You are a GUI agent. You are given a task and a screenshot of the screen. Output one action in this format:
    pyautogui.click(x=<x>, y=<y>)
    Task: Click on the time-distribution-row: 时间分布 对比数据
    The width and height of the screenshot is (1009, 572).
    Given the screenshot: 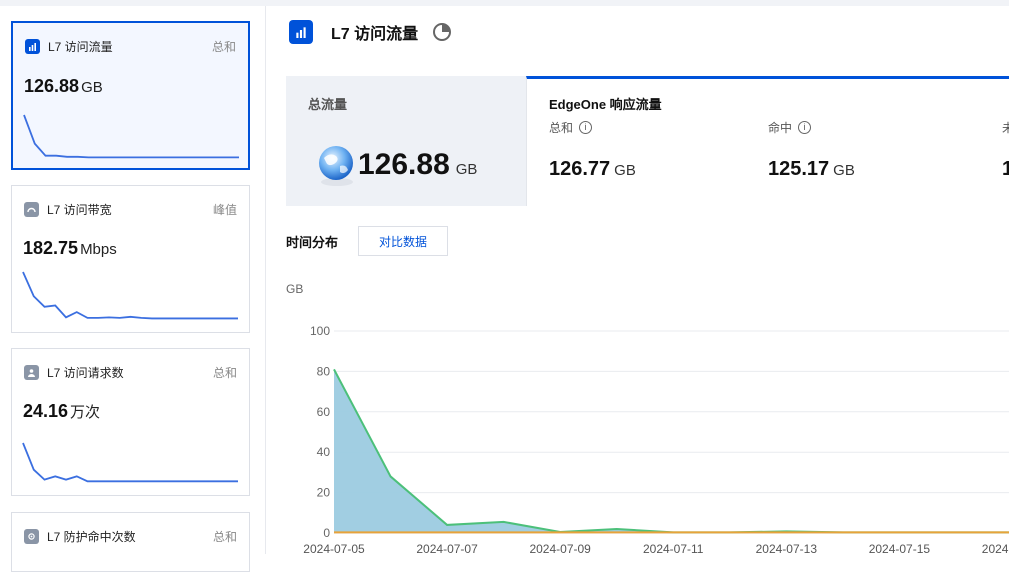 What is the action you would take?
    pyautogui.click(x=367, y=241)
    